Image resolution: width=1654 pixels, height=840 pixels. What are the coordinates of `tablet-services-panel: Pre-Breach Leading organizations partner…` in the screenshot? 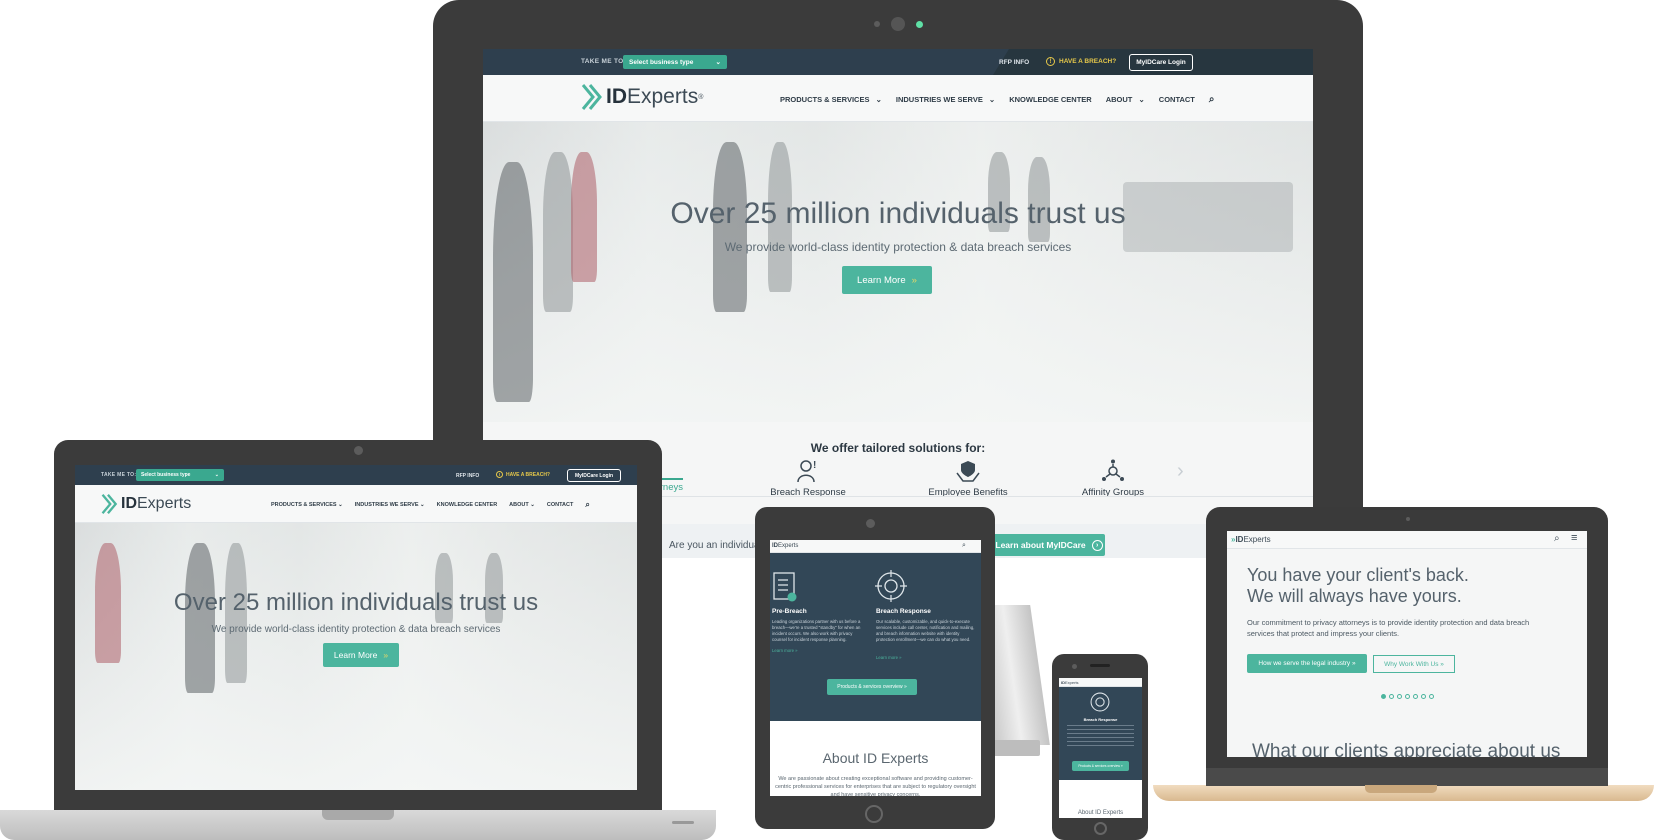 It's located at (875, 637).